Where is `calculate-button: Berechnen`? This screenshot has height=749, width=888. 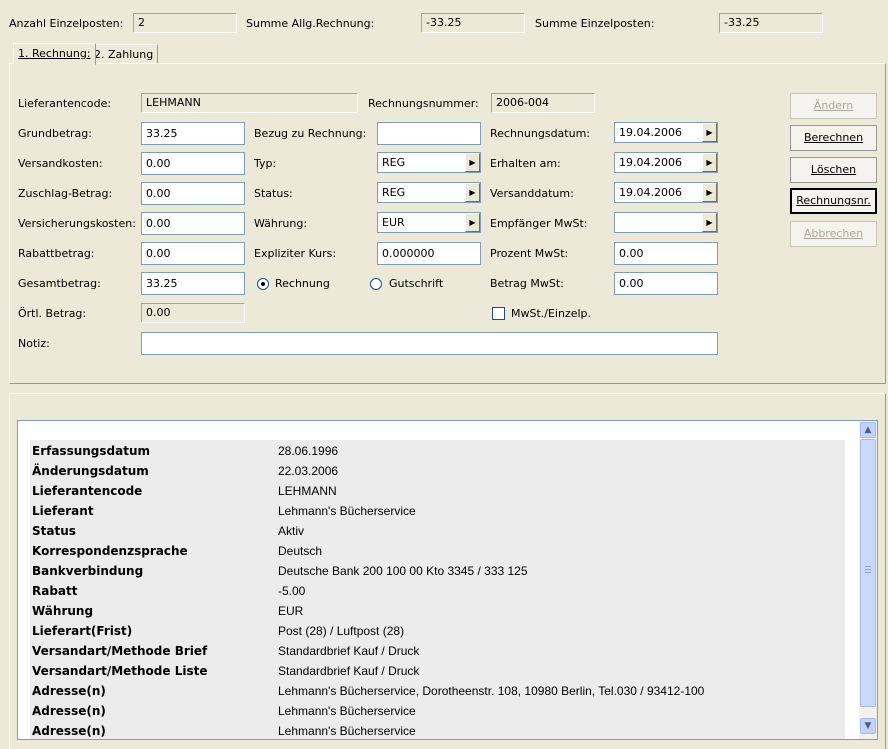
calculate-button: Berechnen is located at coordinates (833, 138).